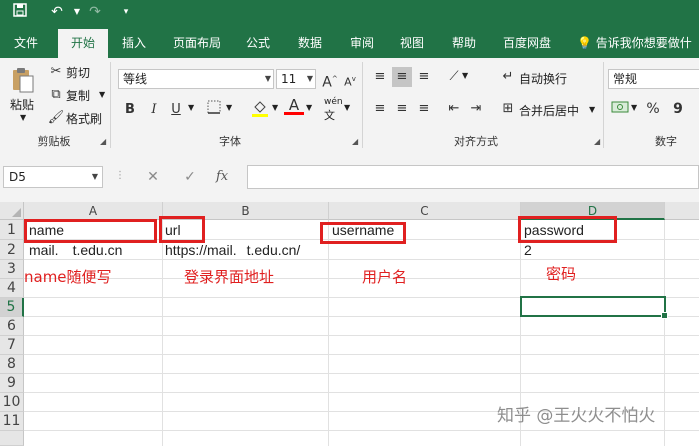  Describe the element at coordinates (380, 77) in the screenshot. I see `align-top-icon: ≡` at that location.